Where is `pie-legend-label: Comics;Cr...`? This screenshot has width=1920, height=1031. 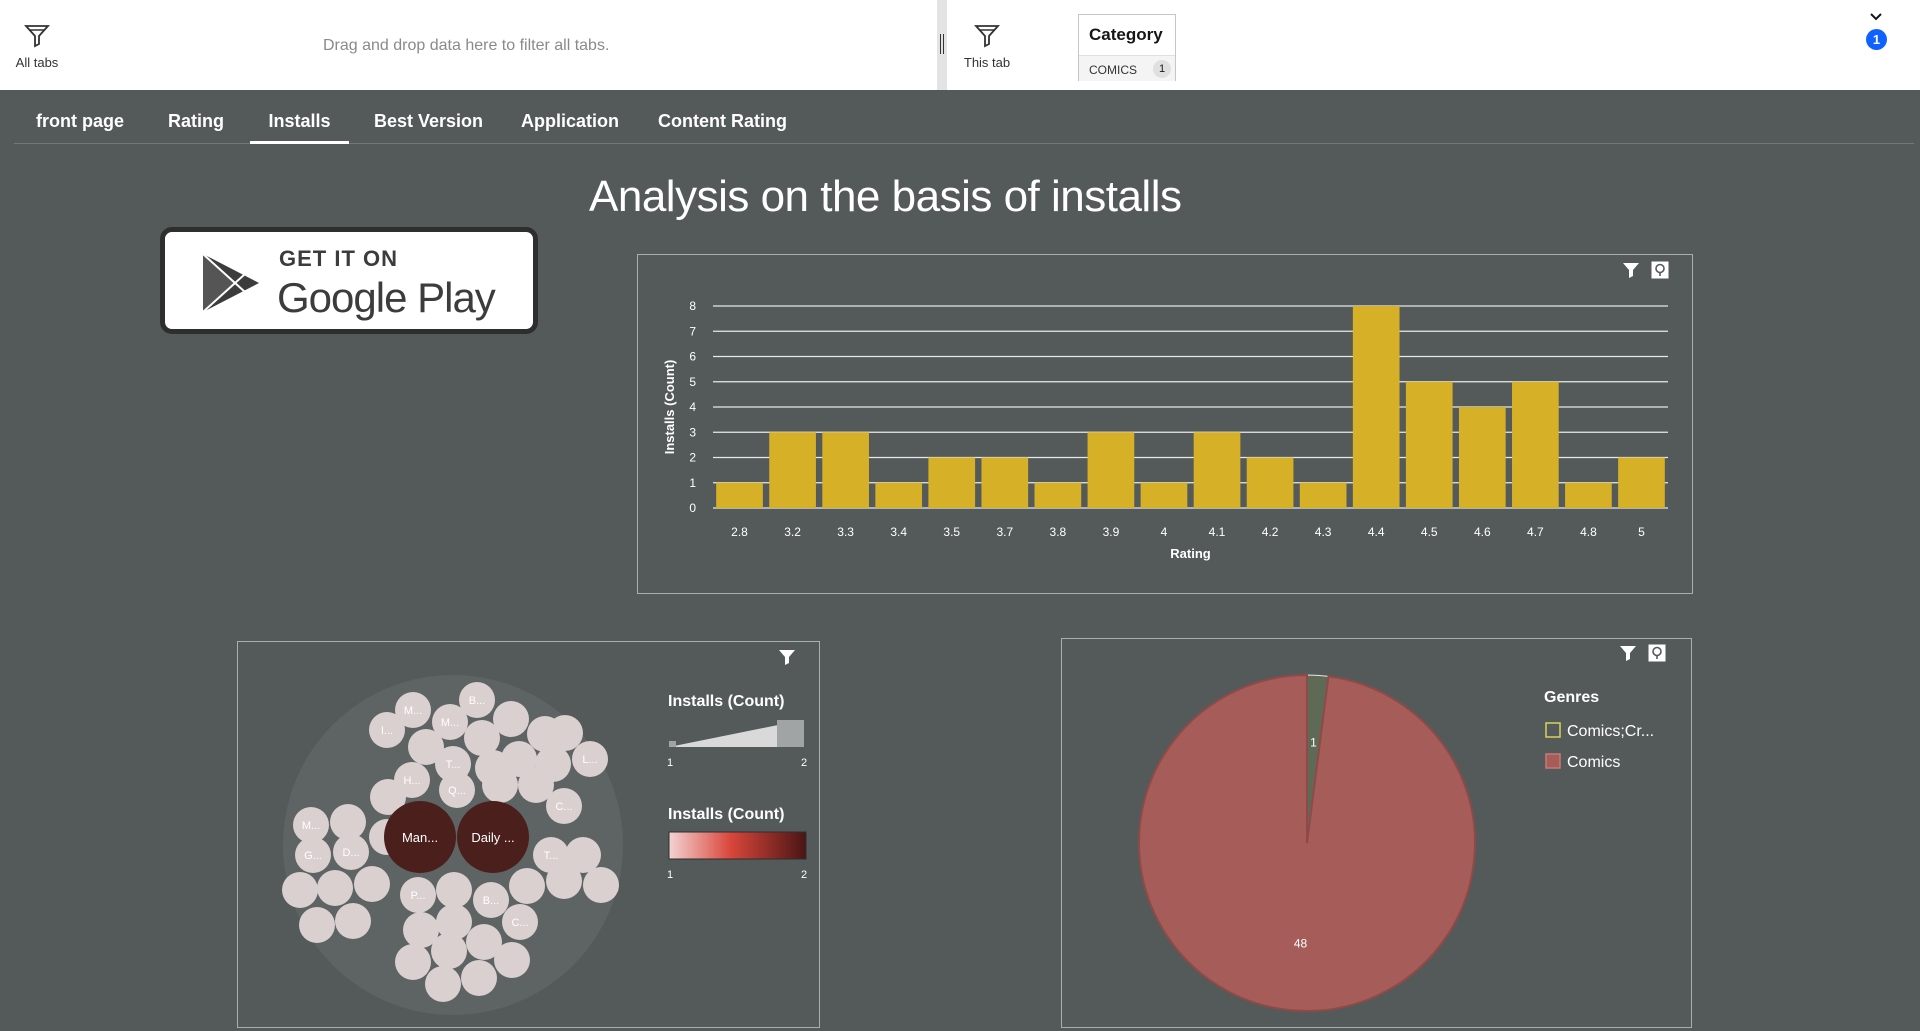 pie-legend-label: Comics;Cr... is located at coordinates (1610, 731).